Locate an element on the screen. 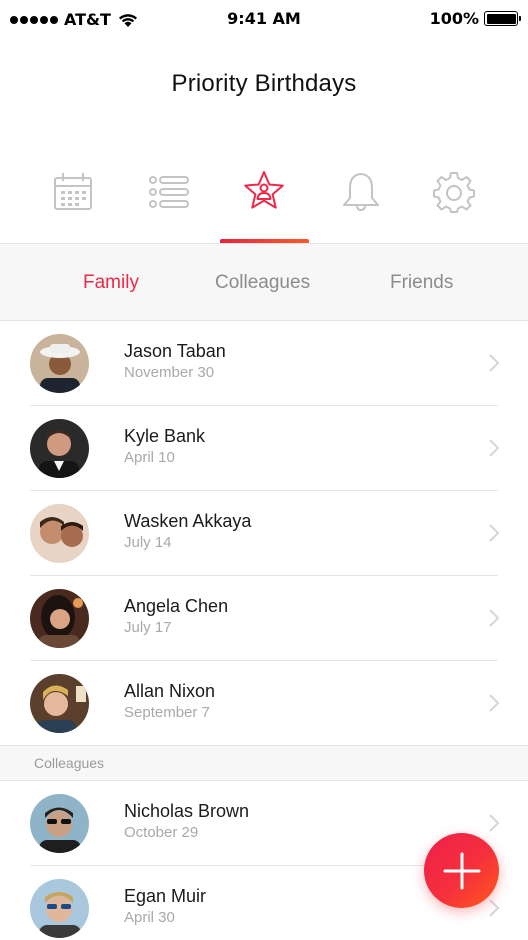 This screenshot has height=940, width=528. calendar-icon is located at coordinates (73, 191).